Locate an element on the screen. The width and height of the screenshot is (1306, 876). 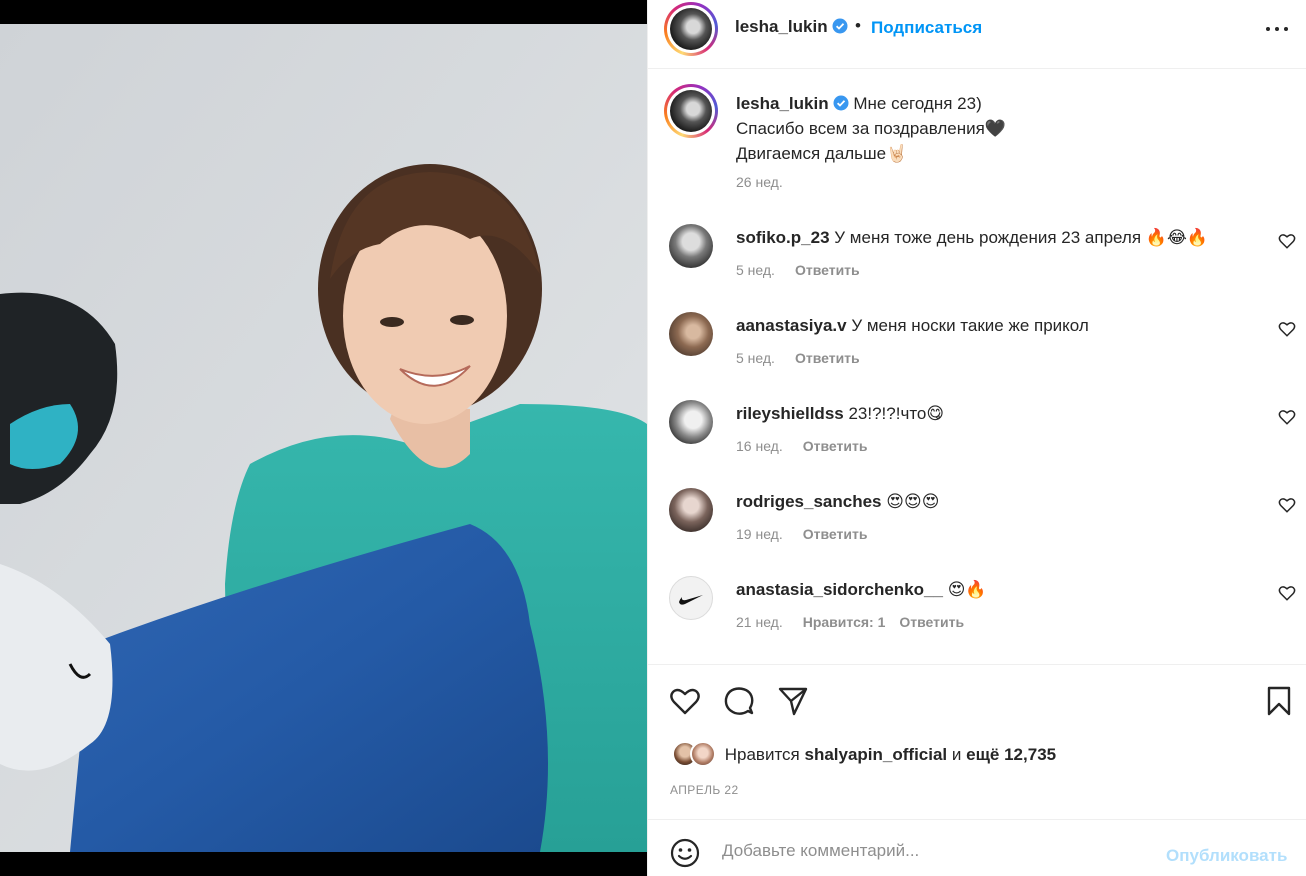
comment-timestamp: 19 нед. is located at coordinates (759, 534).